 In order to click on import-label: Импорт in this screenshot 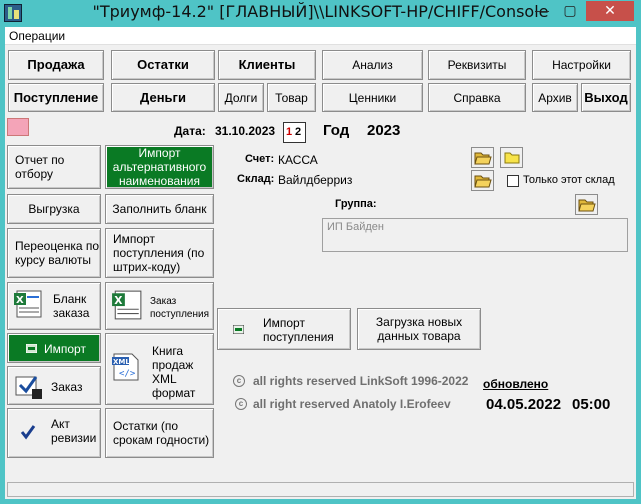, I will do `click(65, 349)`.